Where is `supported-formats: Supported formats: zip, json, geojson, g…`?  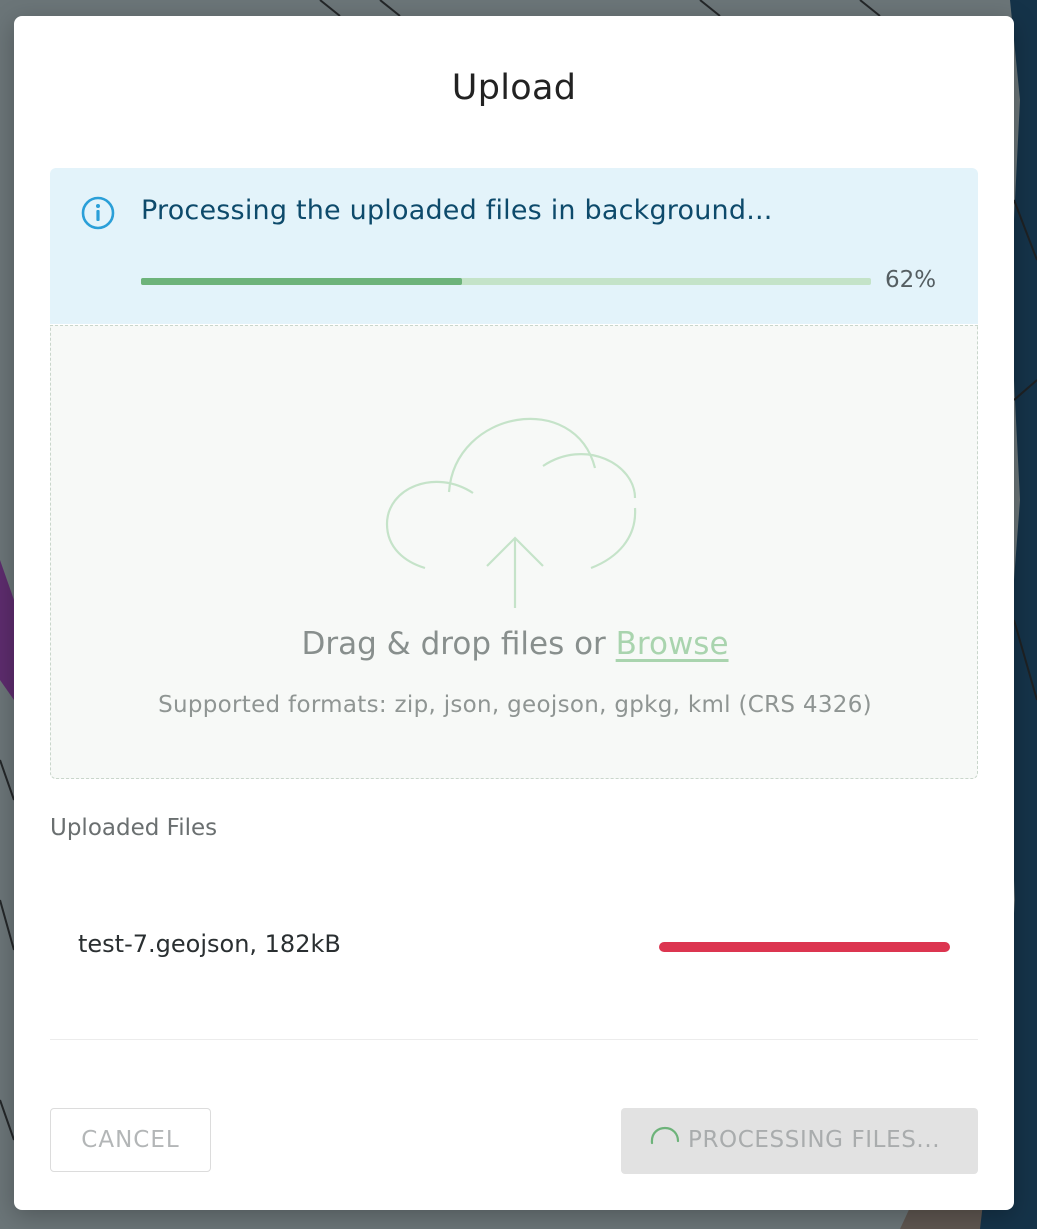
supported-formats: Supported formats: zip, json, geojson, g… is located at coordinates (515, 705).